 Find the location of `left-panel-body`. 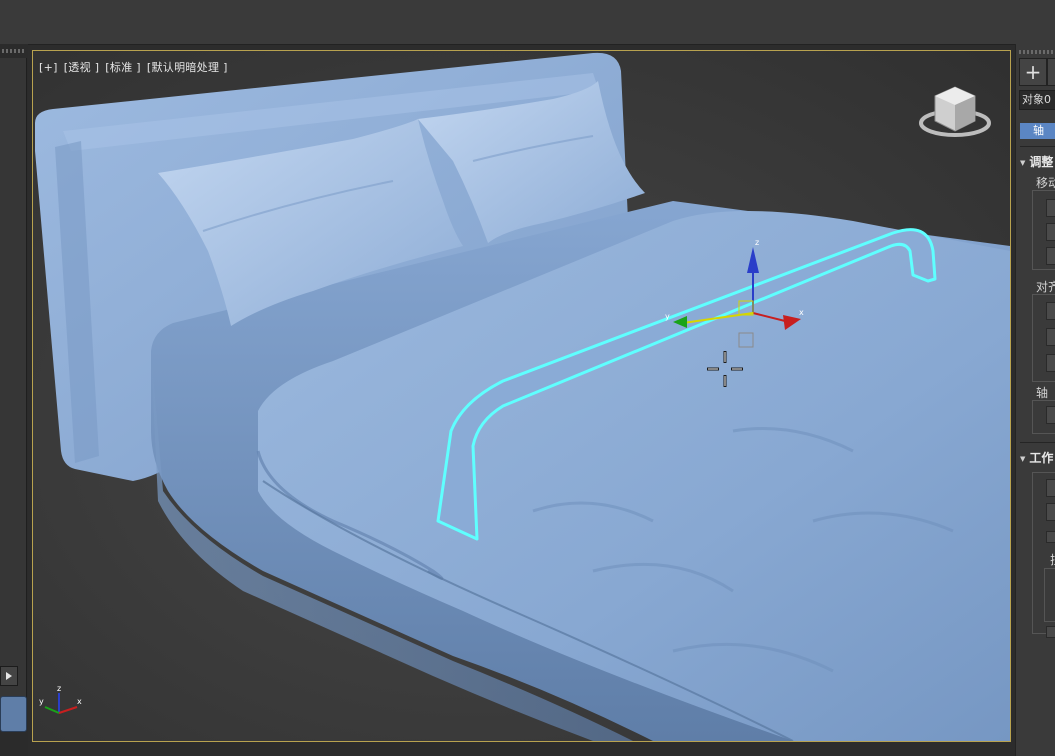

left-panel-body is located at coordinates (13, 382).